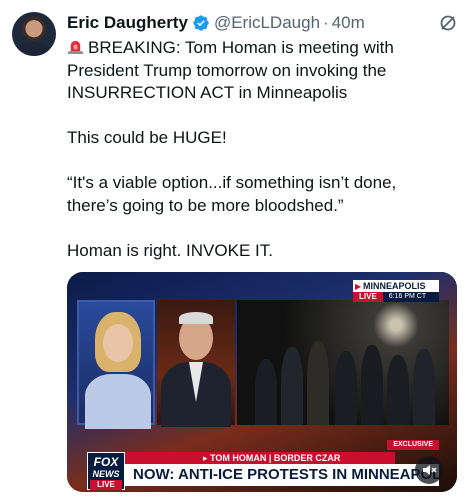 This screenshot has width=471, height=500. What do you see at coordinates (282, 475) in the screenshot?
I see `chyron-headline: NOW: ANTI-ICE PROTESTS IN MINNEAPOLI` at bounding box center [282, 475].